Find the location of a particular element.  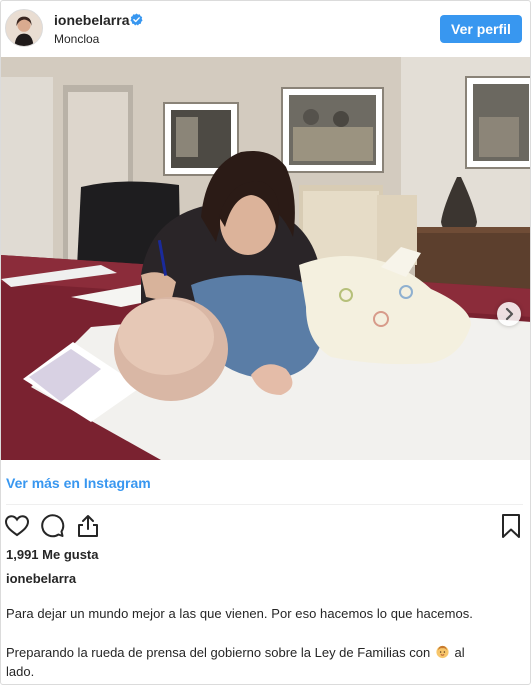

location-link: Moncloa is located at coordinates (76, 39).